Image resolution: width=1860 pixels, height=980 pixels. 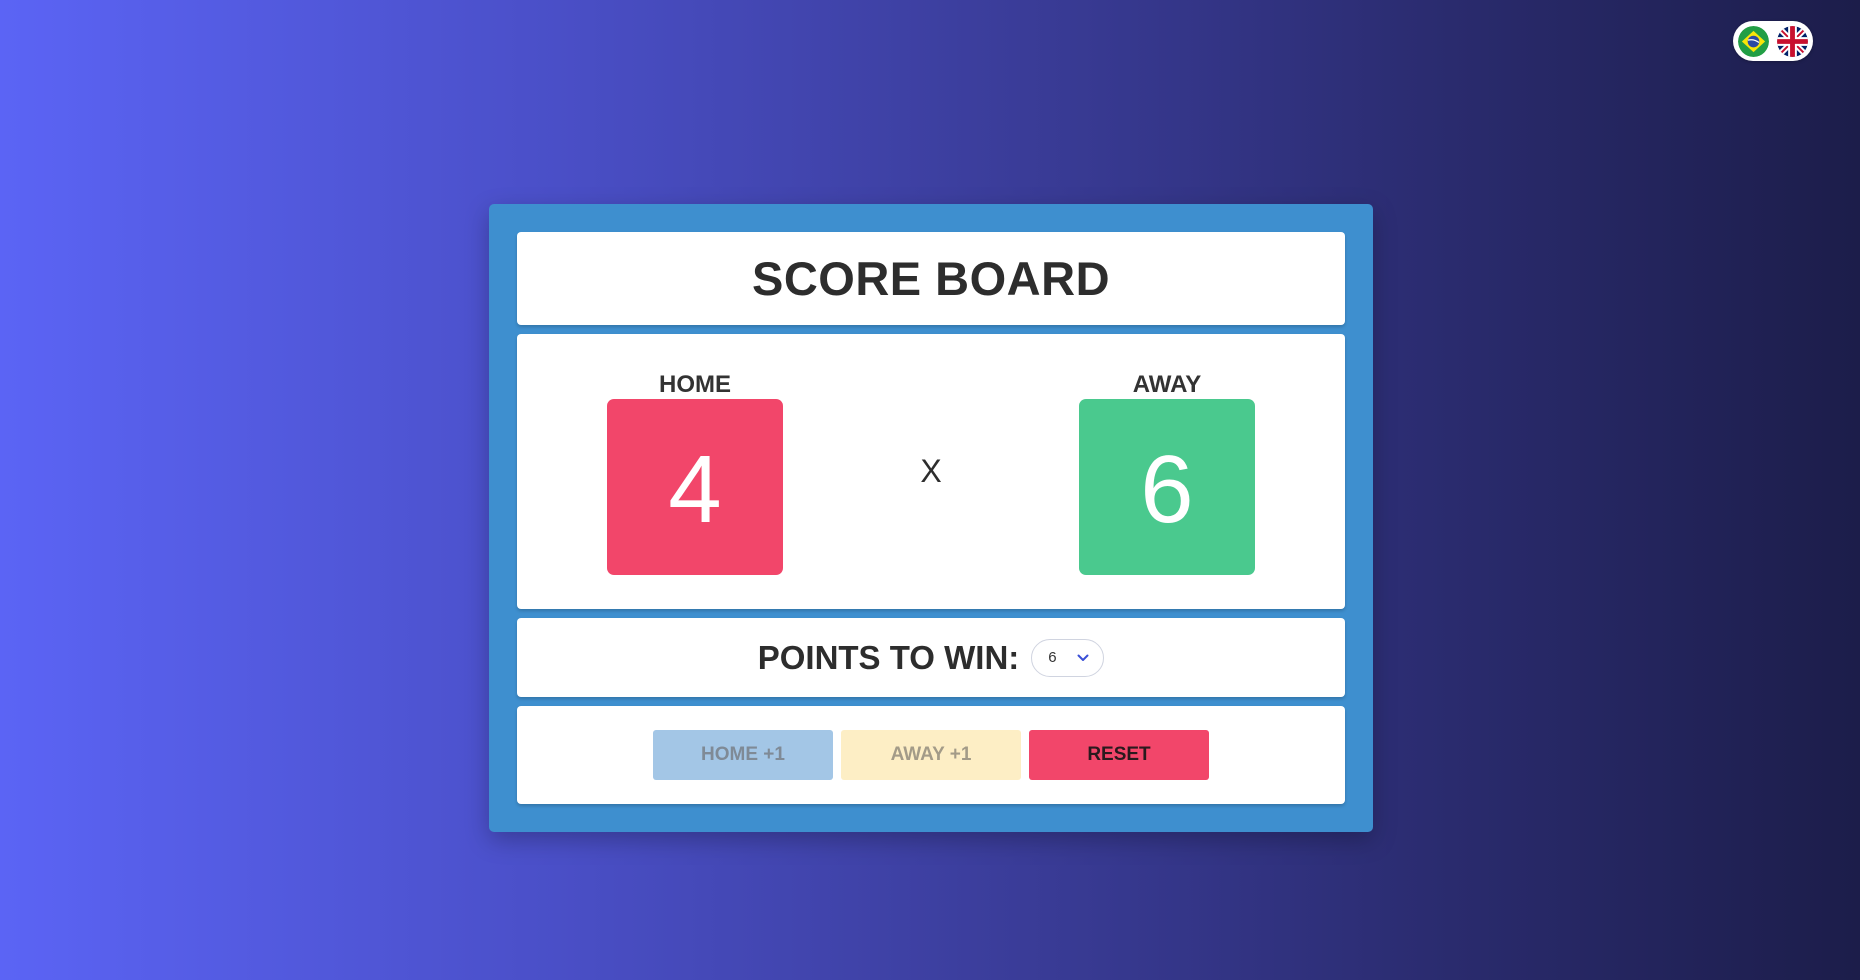 What do you see at coordinates (1083, 657) in the screenshot?
I see `chevron-down-icon` at bounding box center [1083, 657].